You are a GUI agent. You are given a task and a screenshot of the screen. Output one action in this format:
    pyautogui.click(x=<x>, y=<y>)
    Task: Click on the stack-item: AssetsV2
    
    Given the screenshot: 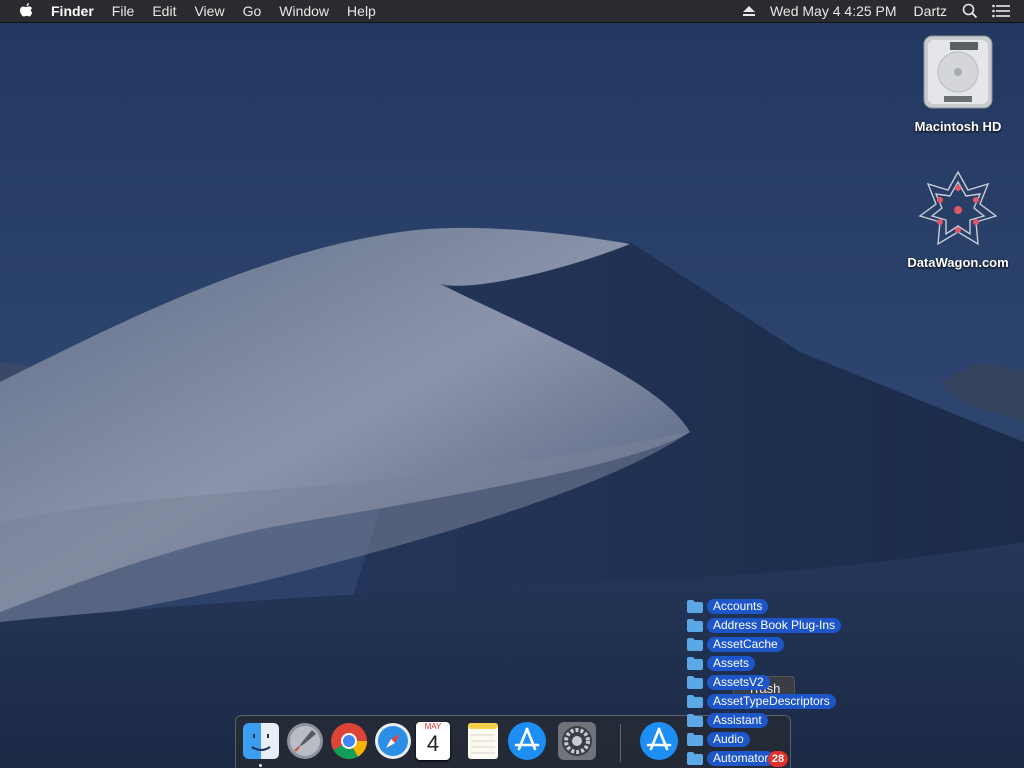 What is the action you would take?
    pyautogui.click(x=728, y=682)
    